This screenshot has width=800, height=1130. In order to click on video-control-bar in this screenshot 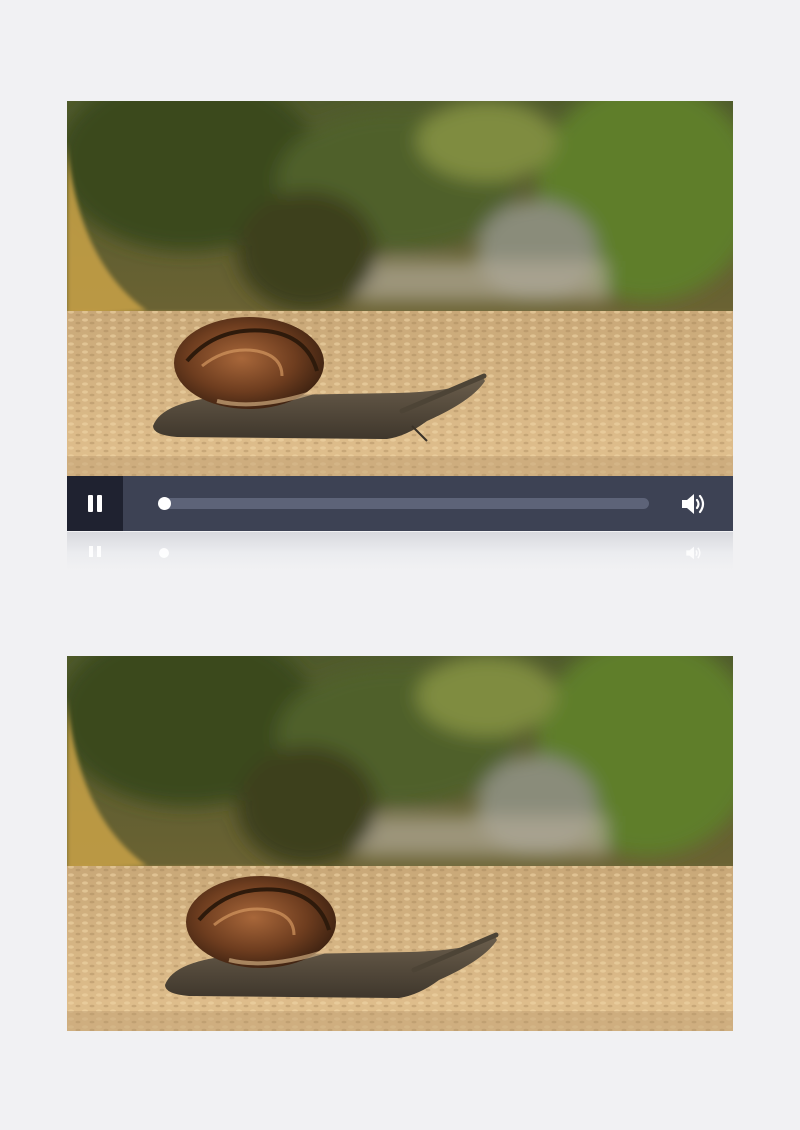, I will do `click(400, 503)`.